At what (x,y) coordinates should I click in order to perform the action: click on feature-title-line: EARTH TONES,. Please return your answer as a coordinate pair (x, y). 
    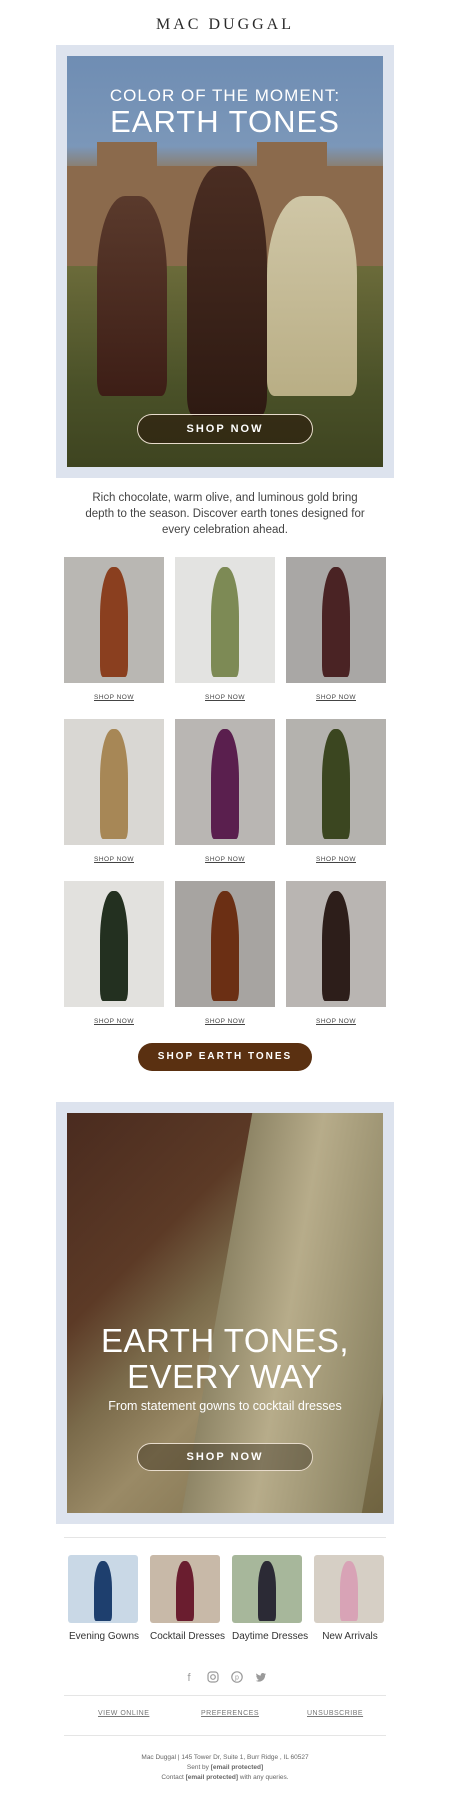
    Looking at the image, I should click on (225, 1340).